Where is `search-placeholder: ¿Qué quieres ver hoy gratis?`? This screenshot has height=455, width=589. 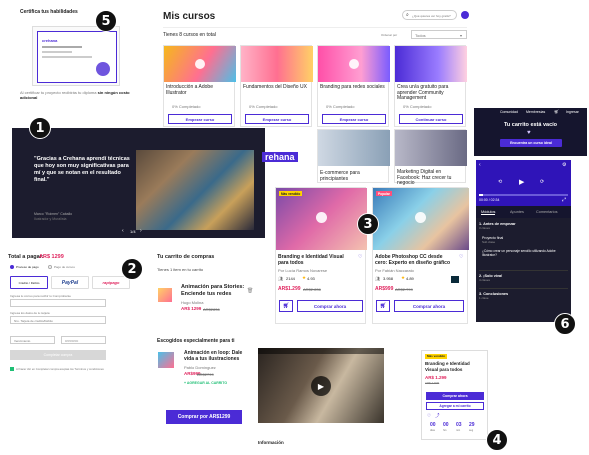
search-placeholder: ¿Qué quieres ver hoy gratis? is located at coordinates (431, 15).